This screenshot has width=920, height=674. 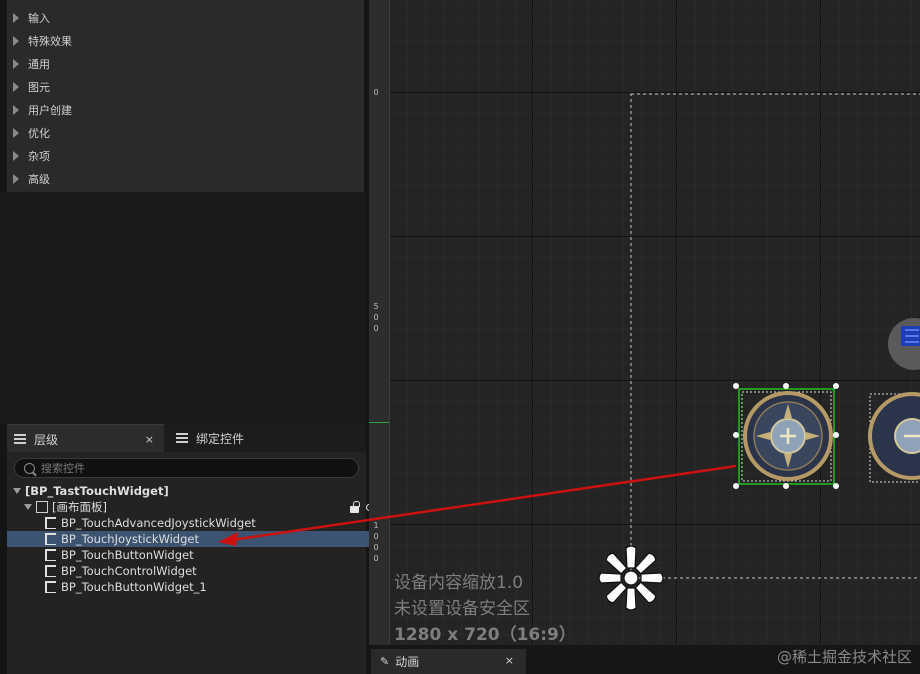 I want to click on palette-panel: 输入 特殊效果 通用 图元 用户创建 优化 杂项 高级, so click(x=185, y=96).